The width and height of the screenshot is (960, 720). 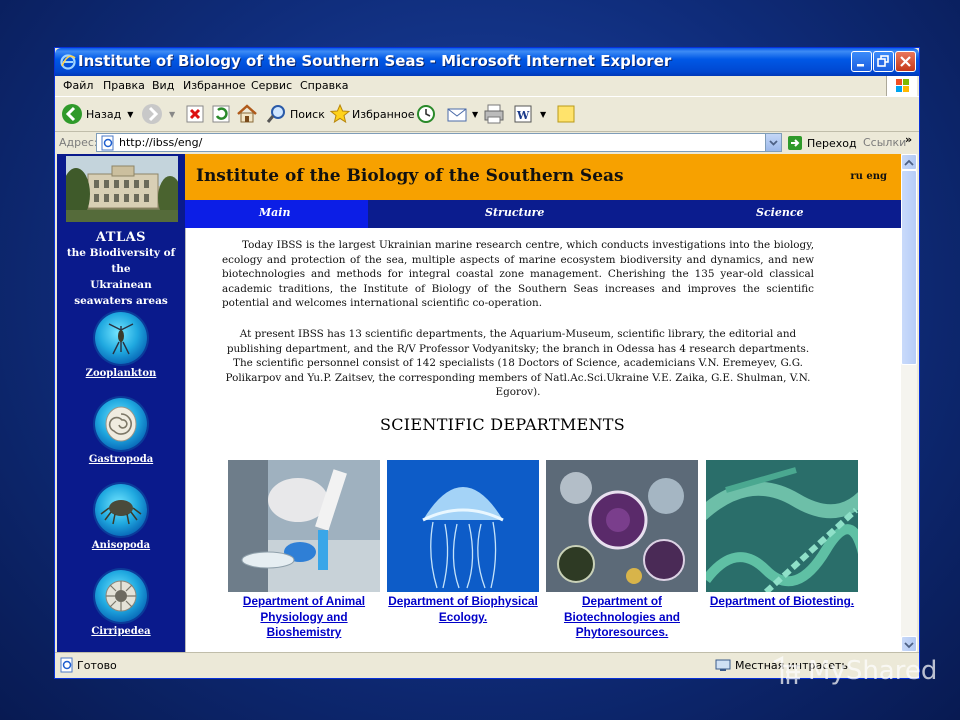 What do you see at coordinates (463, 609) in the screenshot?
I see `department-link: Department of Biophysical Ecology.` at bounding box center [463, 609].